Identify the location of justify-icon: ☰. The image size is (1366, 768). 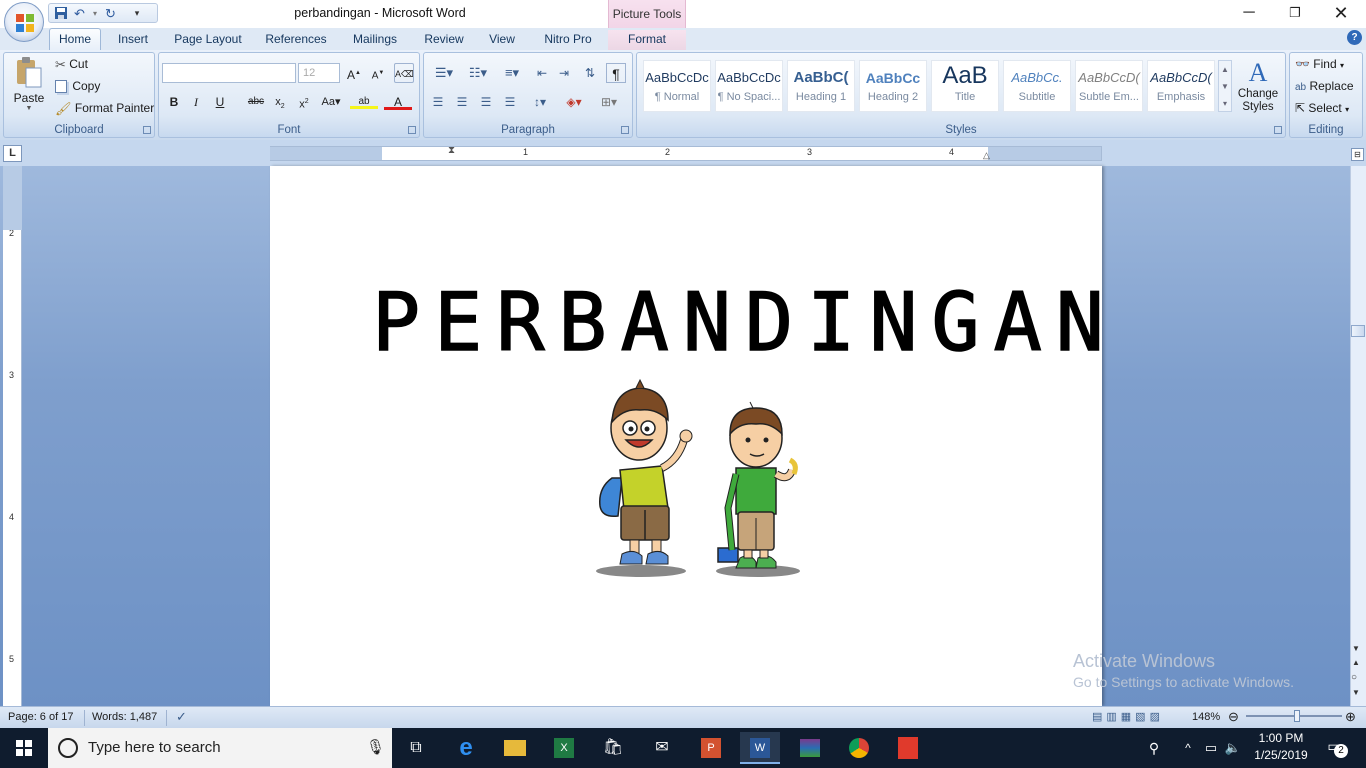
(510, 102).